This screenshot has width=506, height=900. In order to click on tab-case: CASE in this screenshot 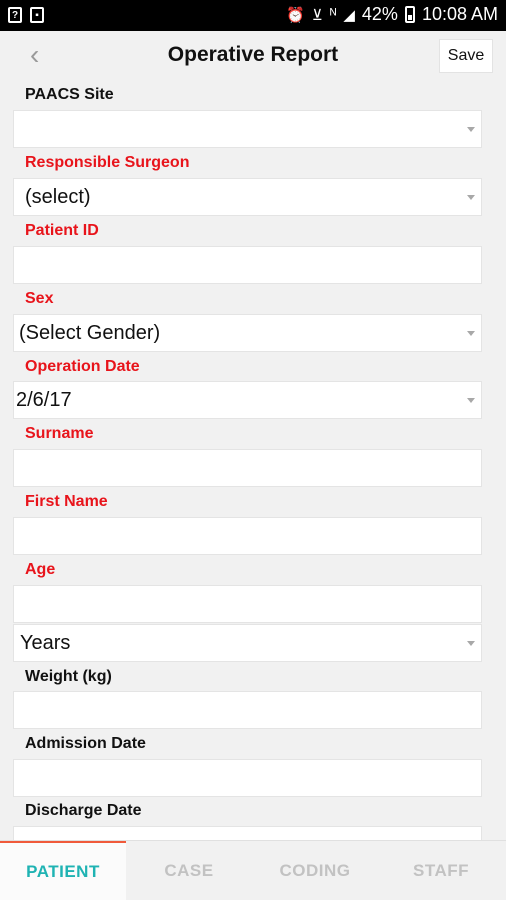, I will do `click(189, 870)`.